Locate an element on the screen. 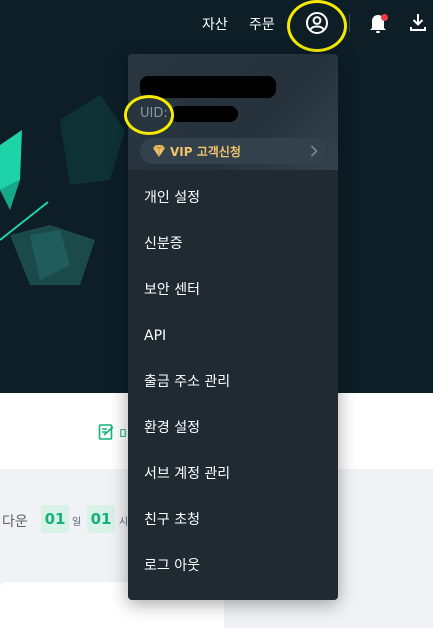 Image resolution: width=433 pixels, height=628 pixels. chevron-right-icon is located at coordinates (314, 151).